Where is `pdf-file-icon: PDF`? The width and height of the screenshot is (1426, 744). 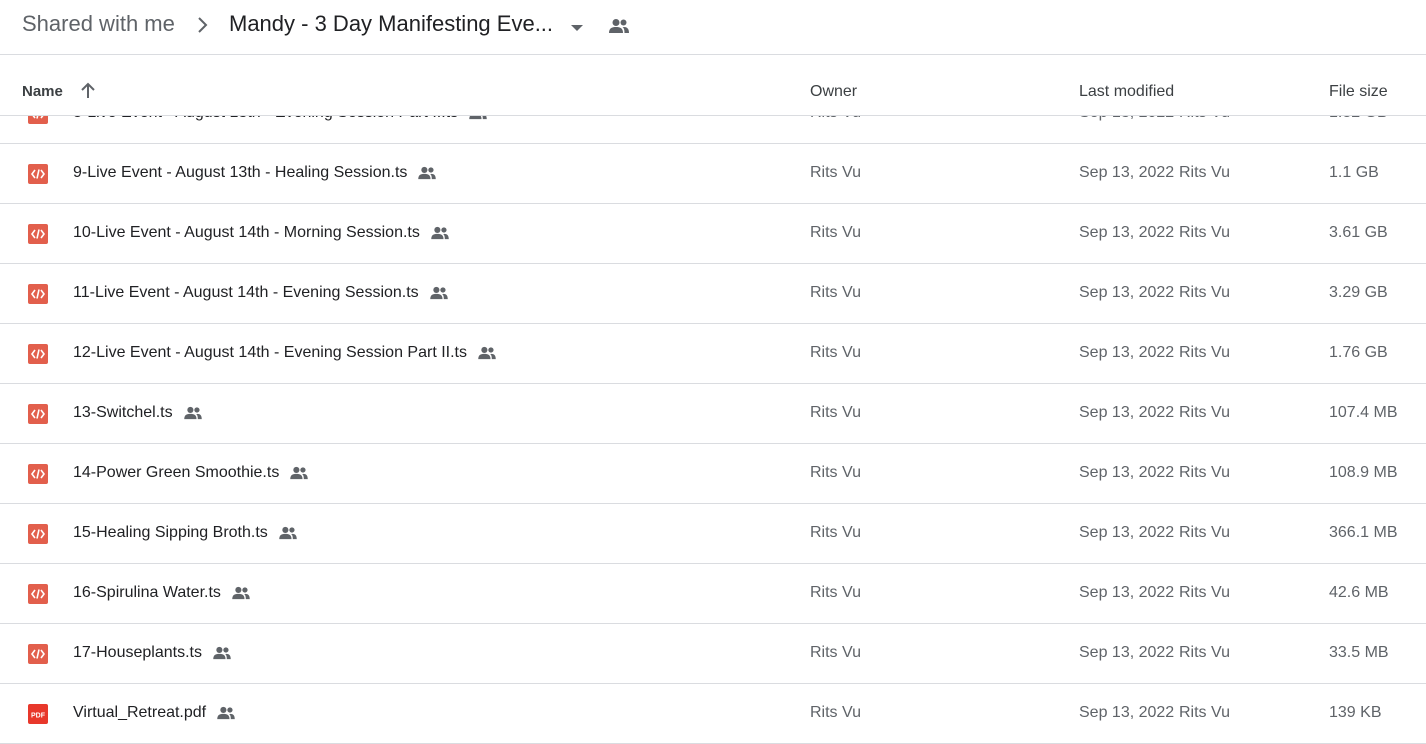
pdf-file-icon: PDF is located at coordinates (38, 714).